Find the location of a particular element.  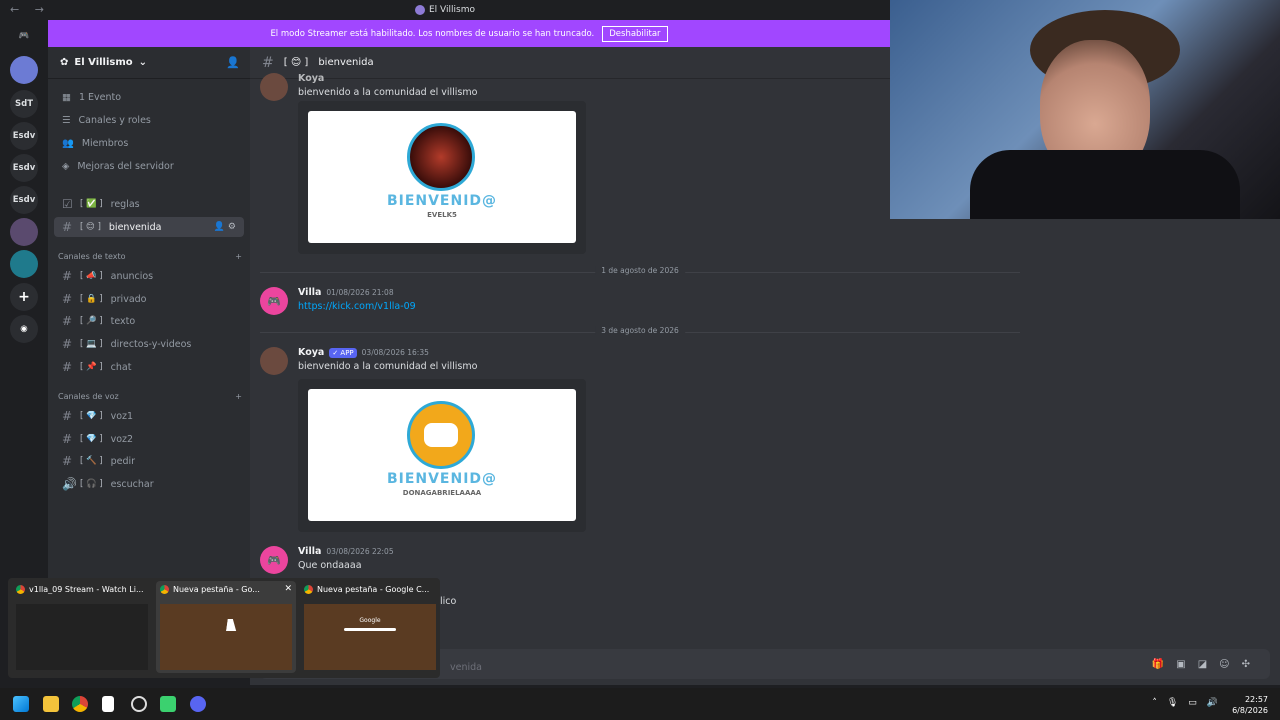

add-server-icon: + is located at coordinates (24, 297).